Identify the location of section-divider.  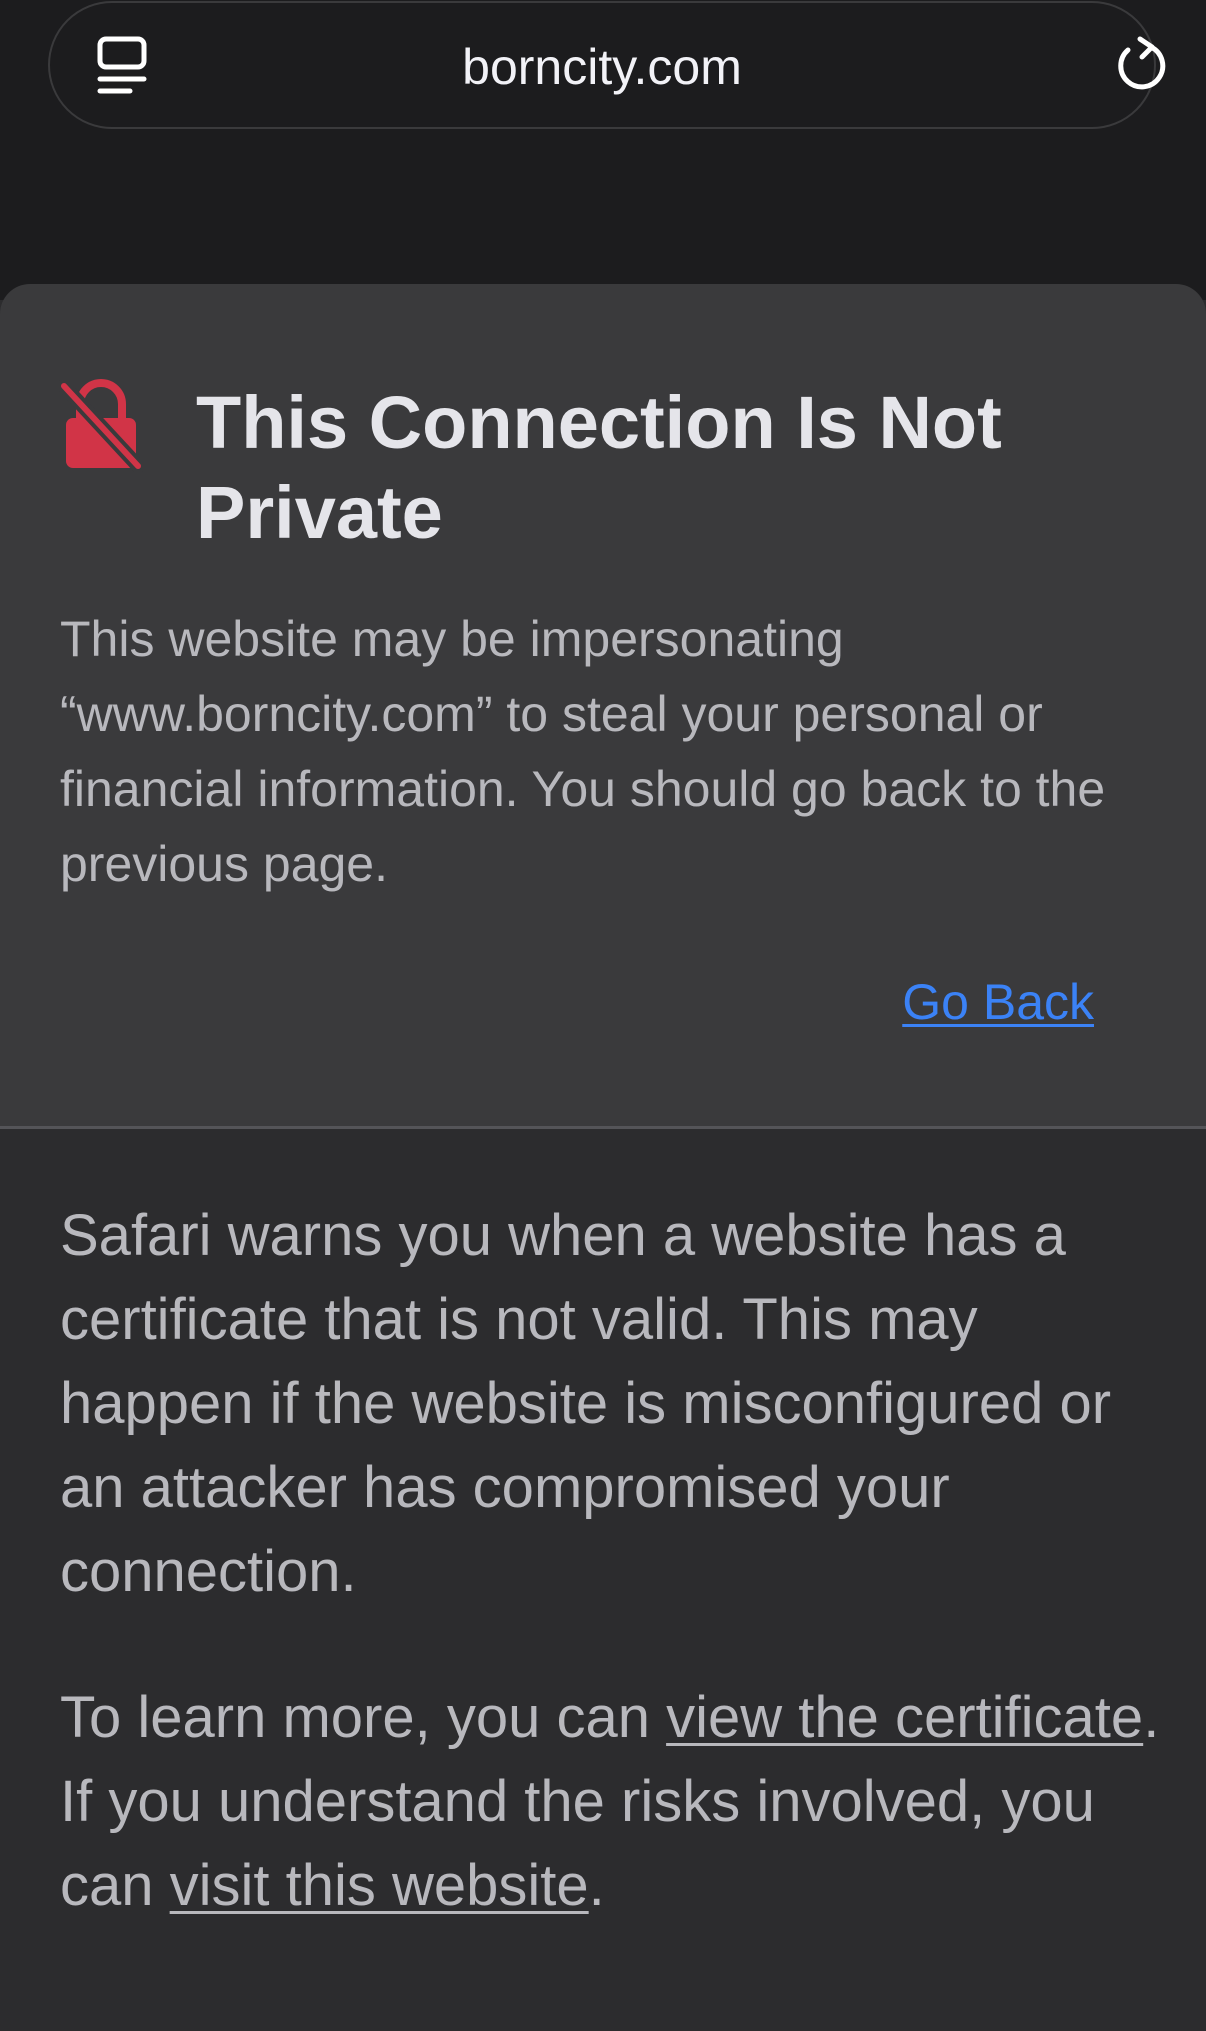
(603, 1127).